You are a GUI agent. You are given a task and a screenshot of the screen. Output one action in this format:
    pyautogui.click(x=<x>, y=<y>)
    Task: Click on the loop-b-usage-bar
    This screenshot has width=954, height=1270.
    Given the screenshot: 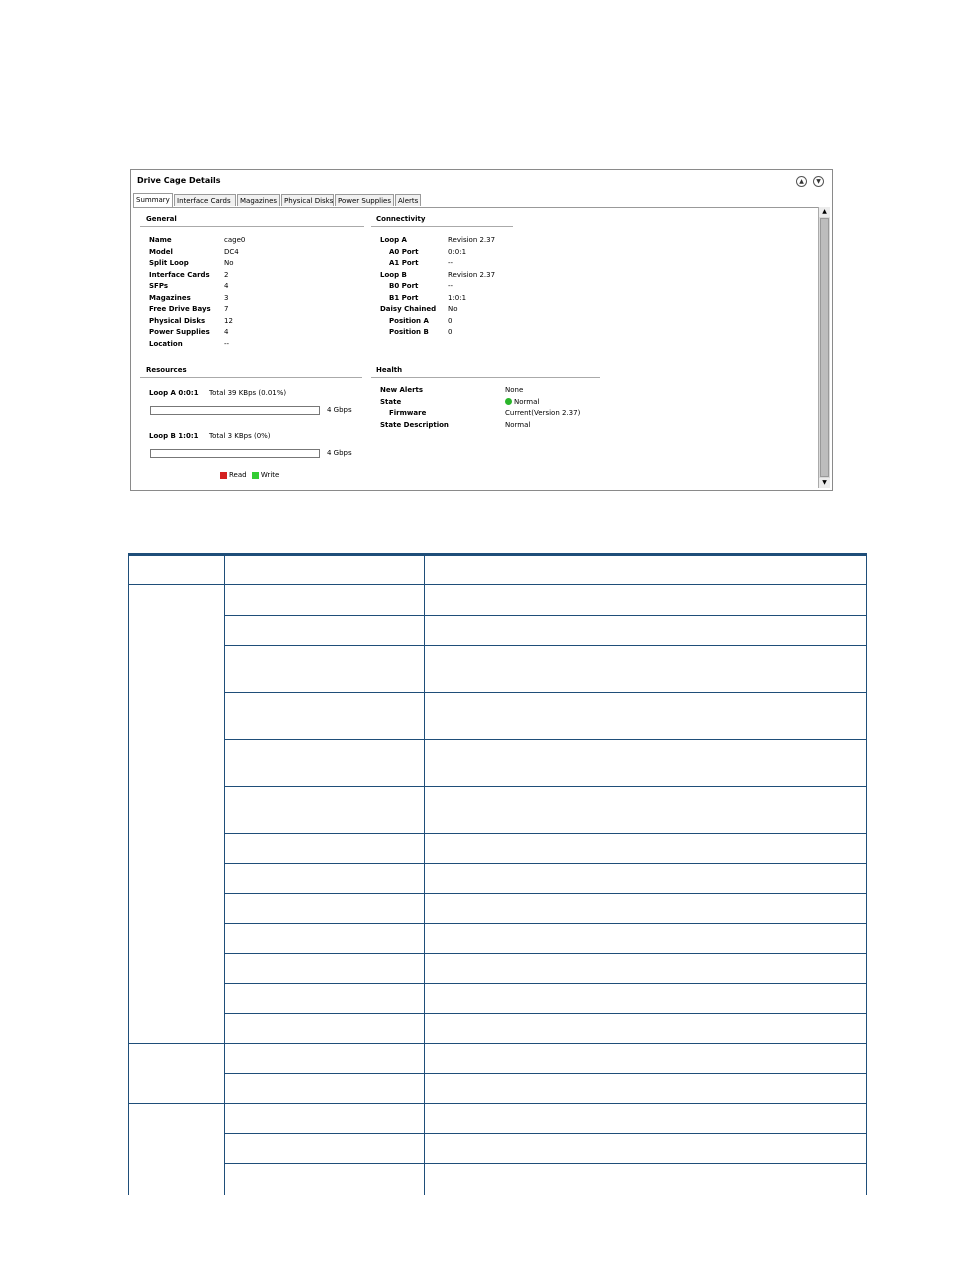 What is the action you would take?
    pyautogui.click(x=235, y=453)
    